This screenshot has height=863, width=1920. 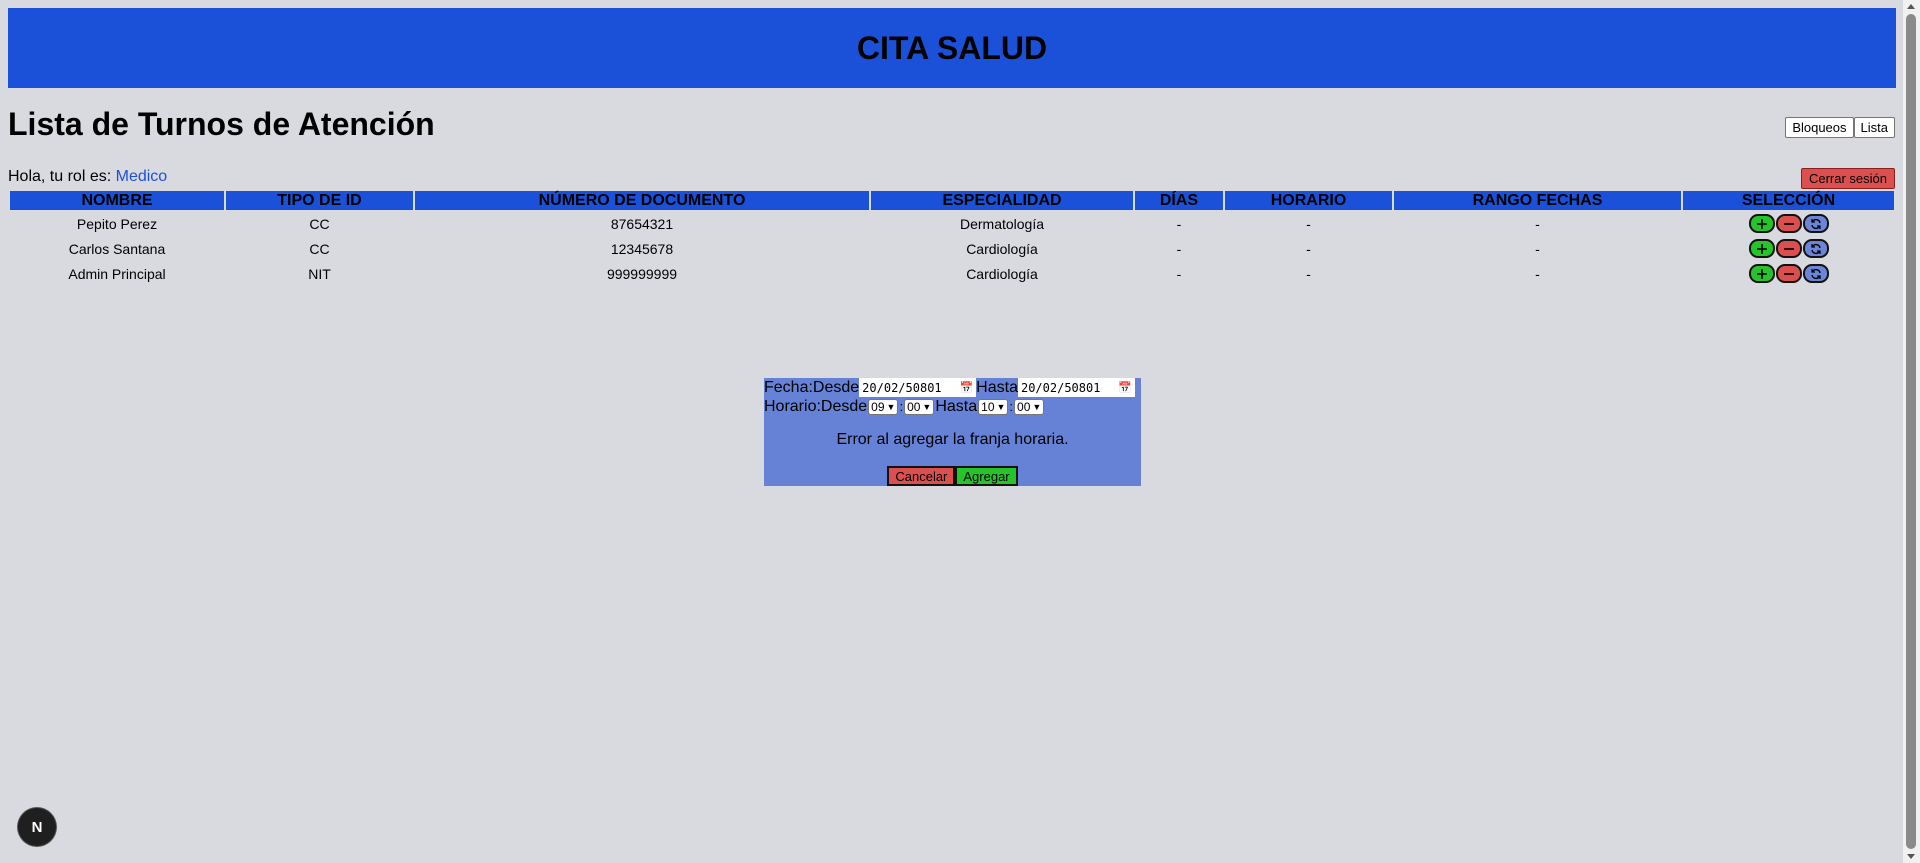 What do you see at coordinates (1788, 200) in the screenshot?
I see `column-header-seleccion: SELECCIÓN` at bounding box center [1788, 200].